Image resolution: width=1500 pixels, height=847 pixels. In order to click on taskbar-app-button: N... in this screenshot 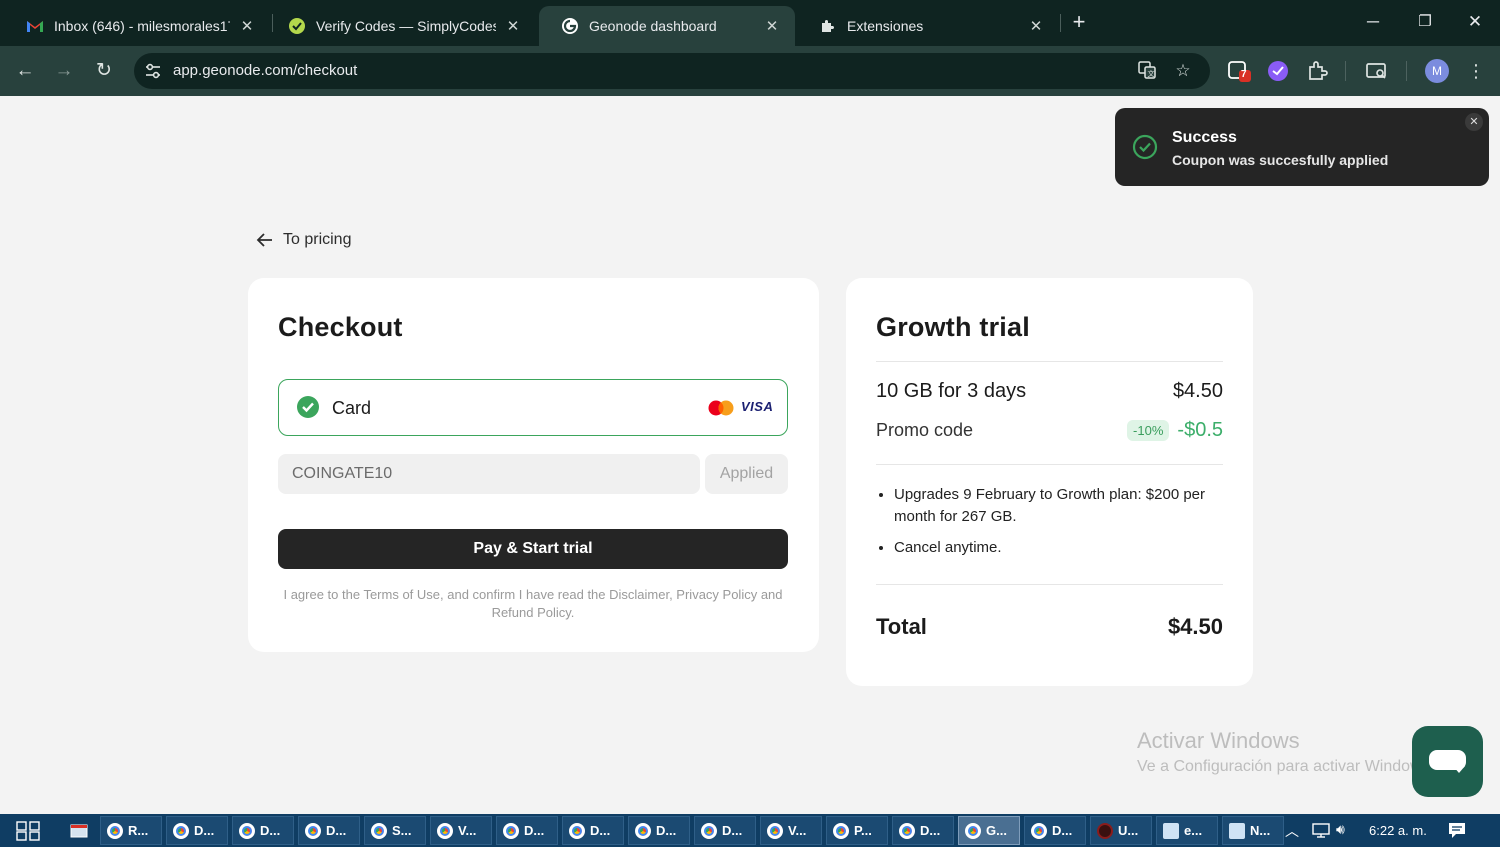, I will do `click(1253, 830)`.